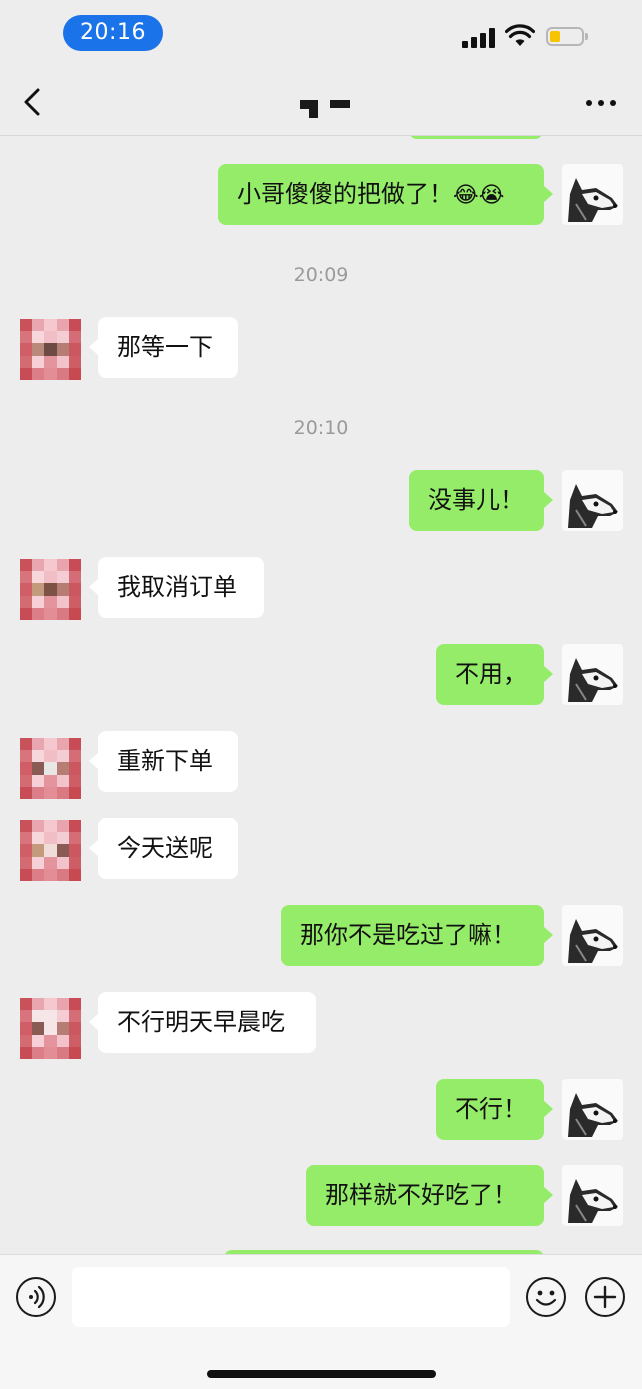 This screenshot has height=1389, width=642. I want to click on chat-title-redacted, so click(325, 110).